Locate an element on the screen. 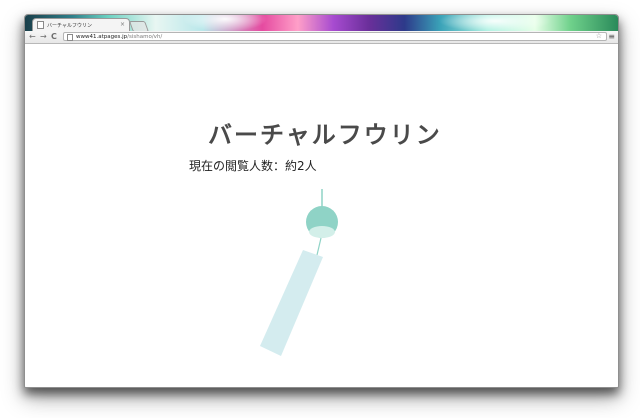 Image resolution: width=640 pixels, height=418 pixels. bookmark-star-icon: ☆ is located at coordinates (599, 36).